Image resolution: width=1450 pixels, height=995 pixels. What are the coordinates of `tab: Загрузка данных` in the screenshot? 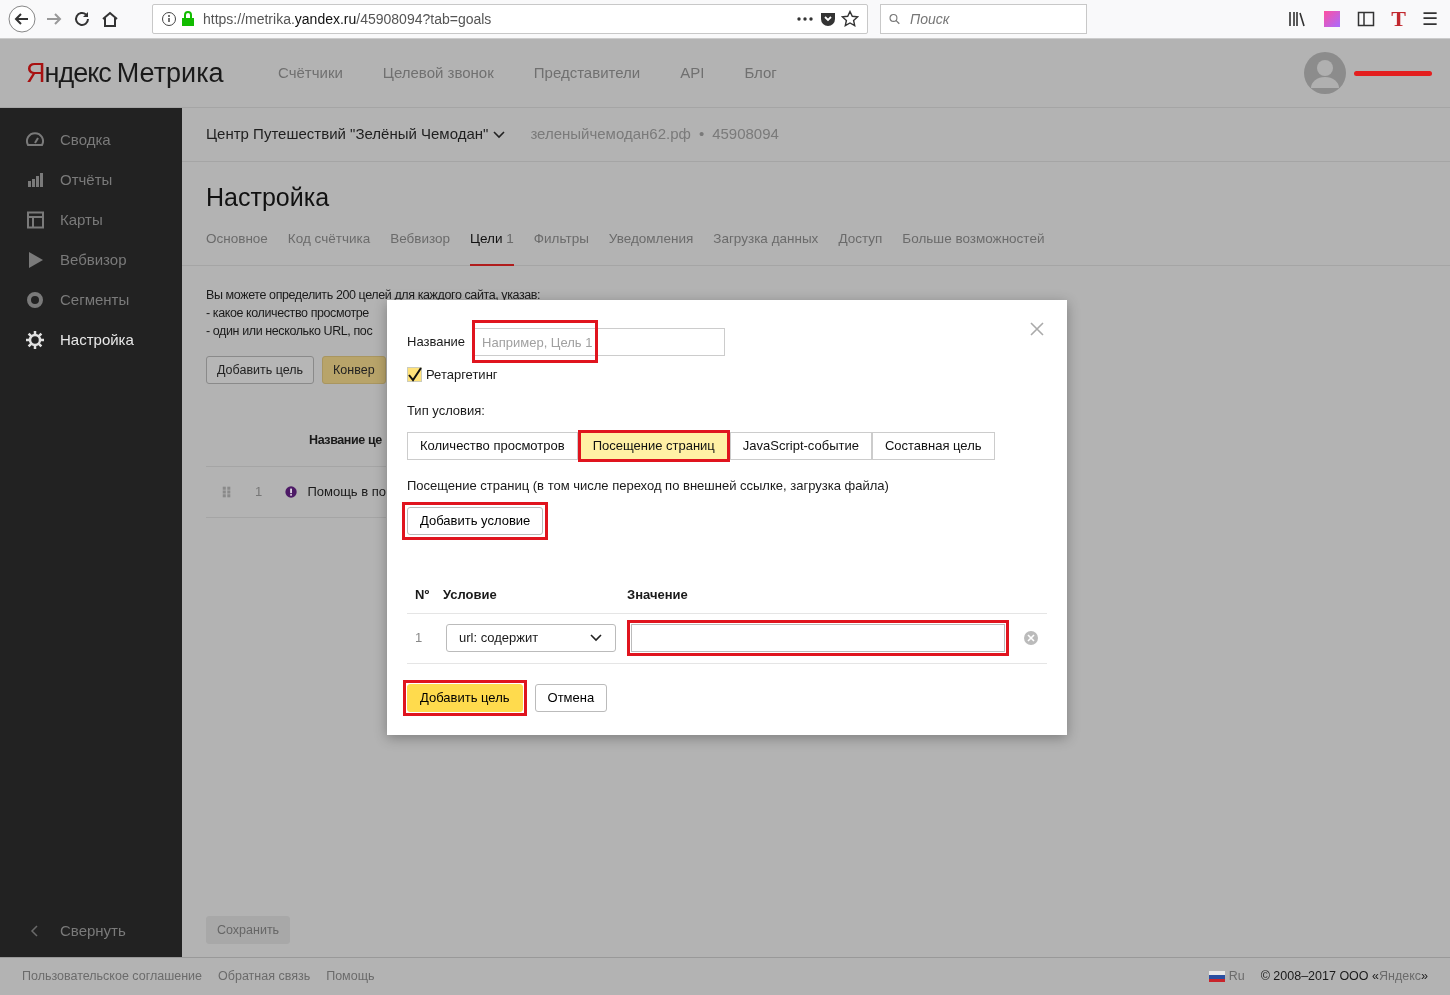 It's located at (766, 240).